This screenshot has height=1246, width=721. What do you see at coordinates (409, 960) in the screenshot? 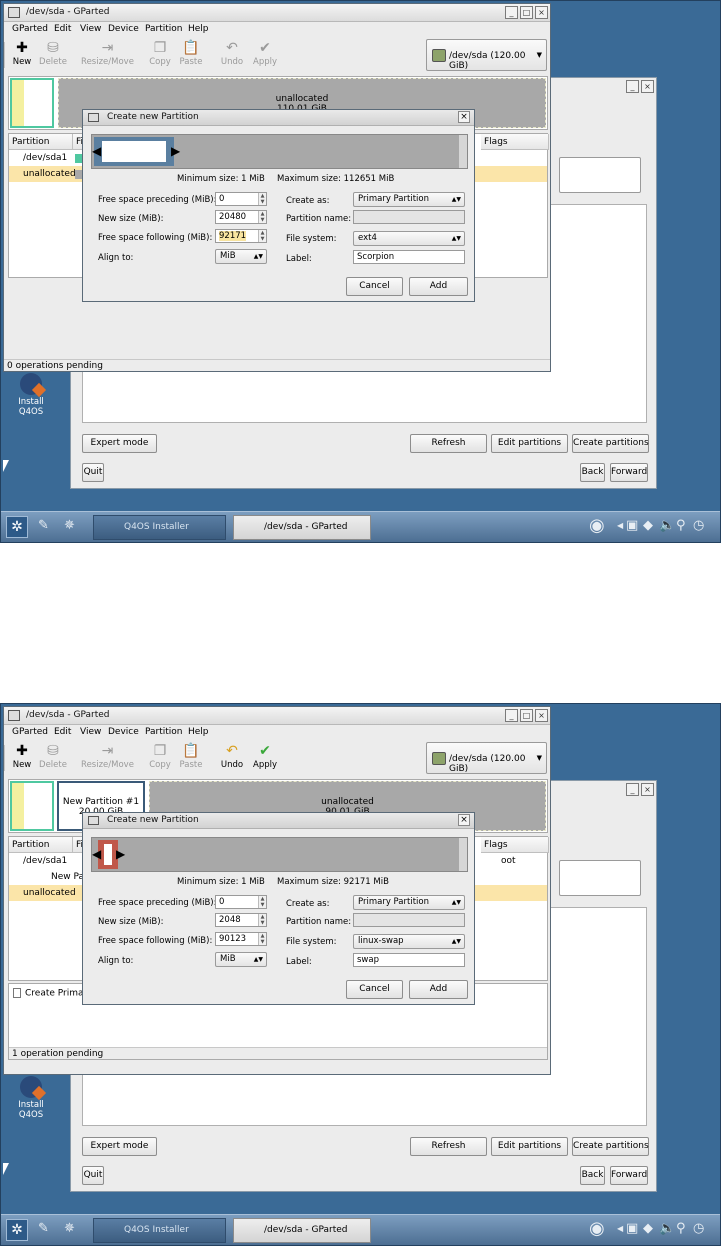
I see `label-input: swap` at bounding box center [409, 960].